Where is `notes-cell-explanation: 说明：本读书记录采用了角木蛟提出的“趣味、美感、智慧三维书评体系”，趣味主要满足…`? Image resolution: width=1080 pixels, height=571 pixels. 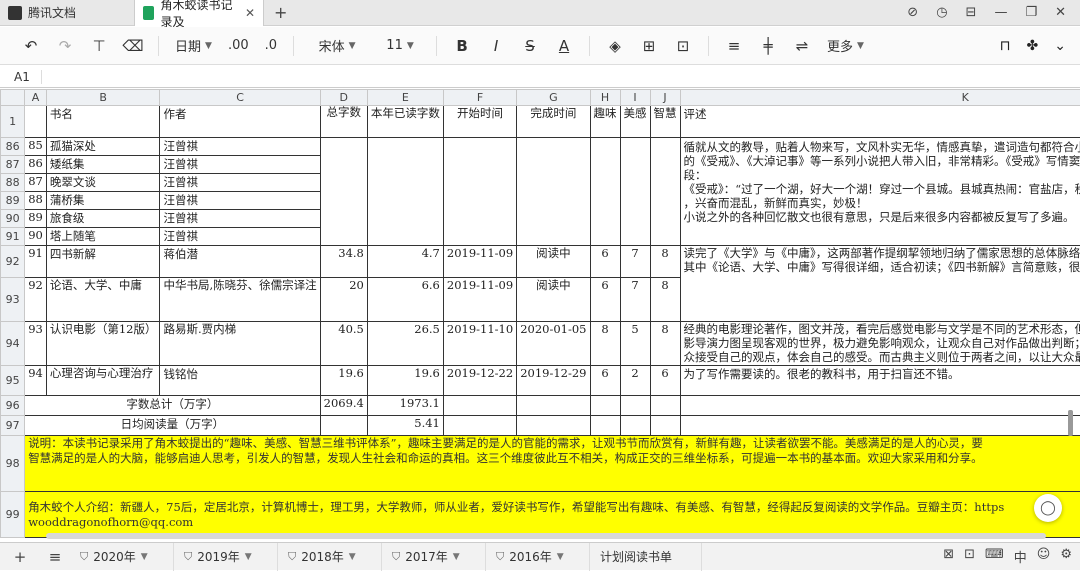
notes-cell-explanation: 说明：本读书记录采用了角木蛟提出的“趣味、美感、智慧三维书评体系”，趣味主要满足… is located at coordinates (552, 464).